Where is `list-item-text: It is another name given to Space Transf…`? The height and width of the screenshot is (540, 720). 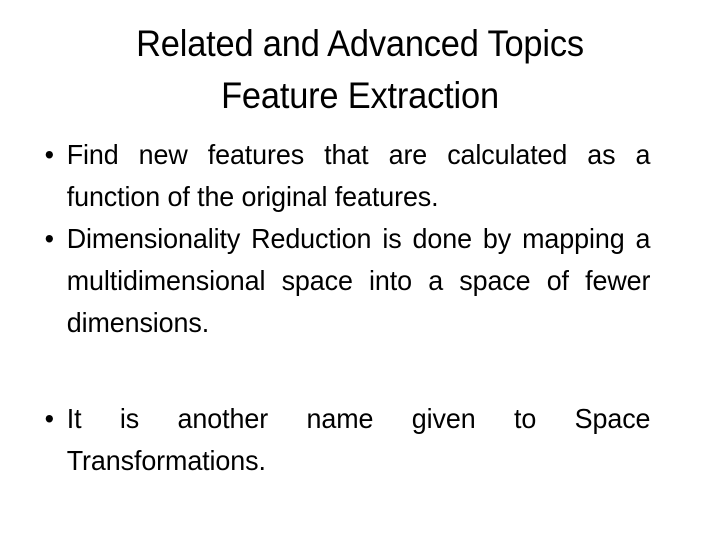 list-item-text: It is another name given to Space Transf… is located at coordinates (358, 439).